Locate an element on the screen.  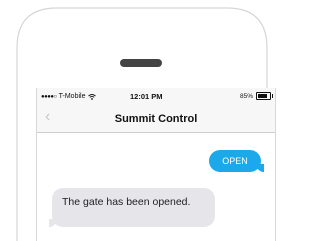
battery-icon is located at coordinates (264, 96).